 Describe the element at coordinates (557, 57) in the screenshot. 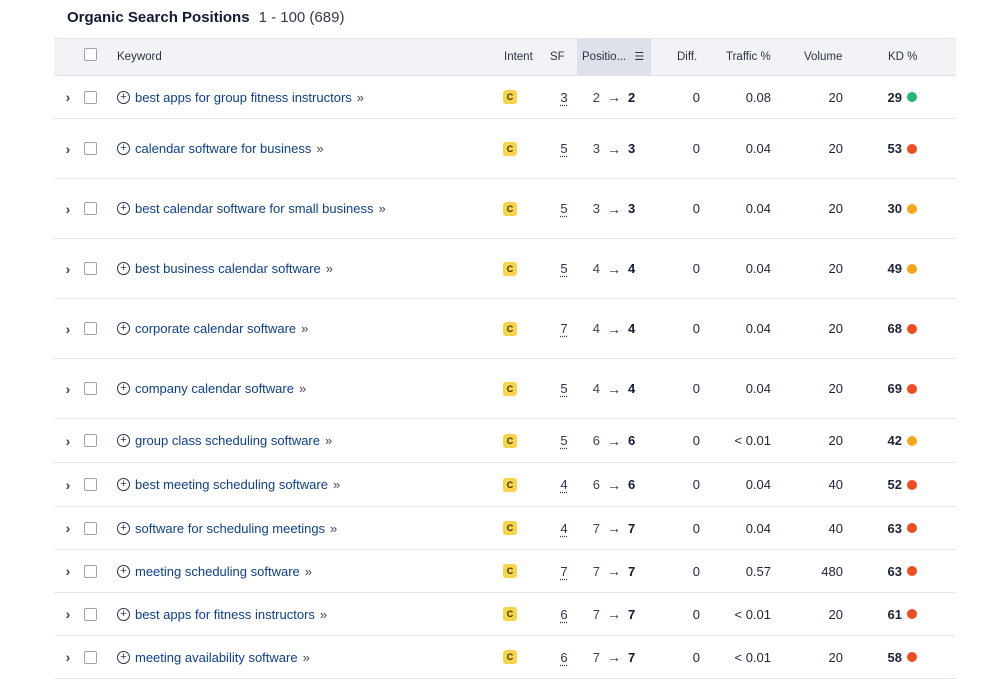

I see `col-sf: SF` at that location.